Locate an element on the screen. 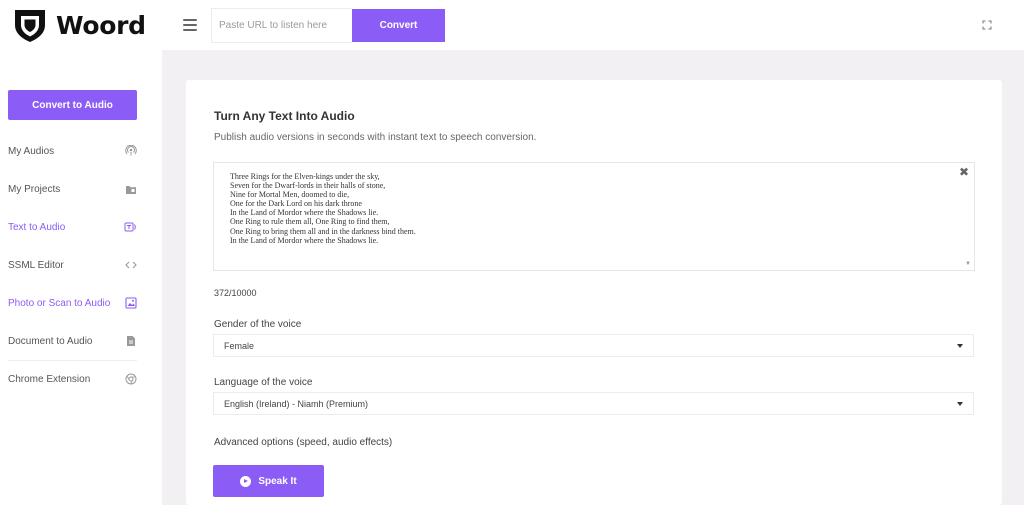  sidebar-item-label: Photo or Scan to Audio is located at coordinates (59, 303).